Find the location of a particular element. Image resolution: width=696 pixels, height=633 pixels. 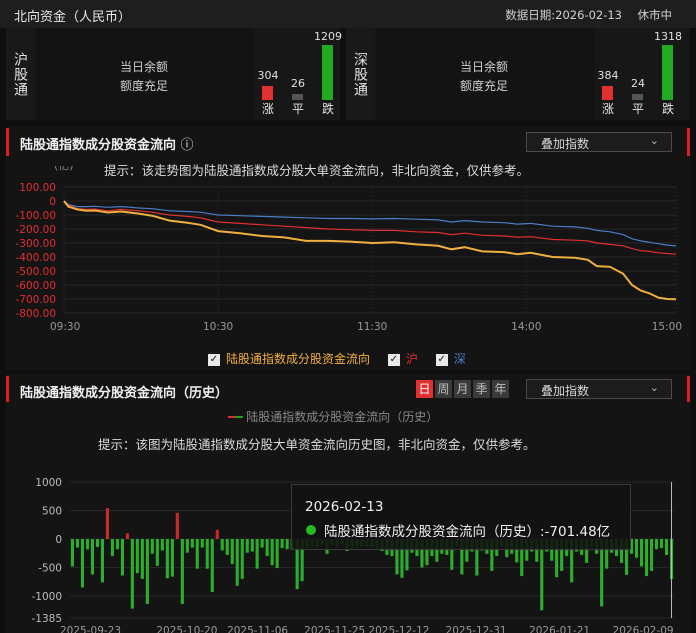

x-tick-label: 2025-11-06 is located at coordinates (257, 629).